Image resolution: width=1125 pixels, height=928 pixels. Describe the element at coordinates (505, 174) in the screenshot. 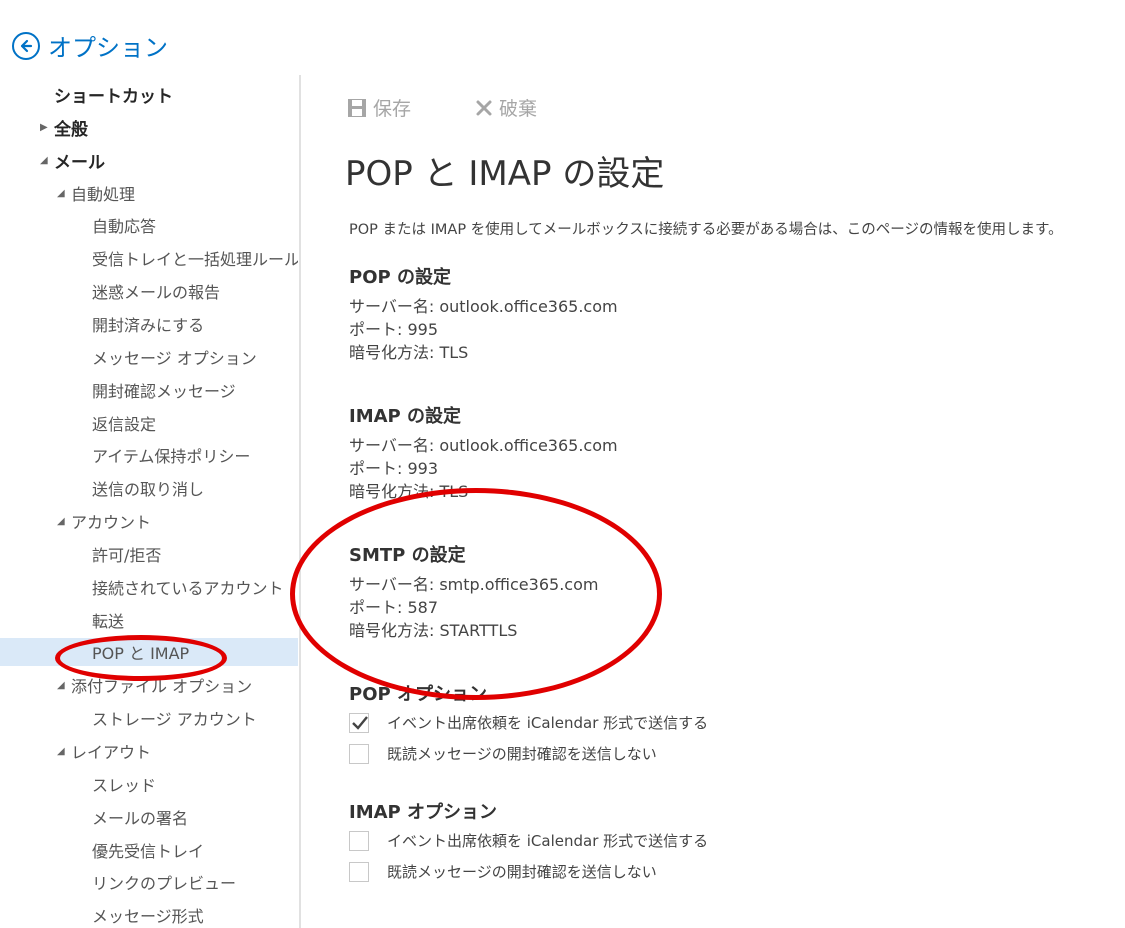

I see `page-title: POP と IMAP の設定` at that location.